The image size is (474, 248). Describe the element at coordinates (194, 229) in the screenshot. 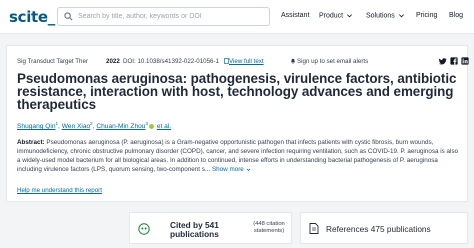

I see `cited-by-count: Cited by 541 publications` at that location.